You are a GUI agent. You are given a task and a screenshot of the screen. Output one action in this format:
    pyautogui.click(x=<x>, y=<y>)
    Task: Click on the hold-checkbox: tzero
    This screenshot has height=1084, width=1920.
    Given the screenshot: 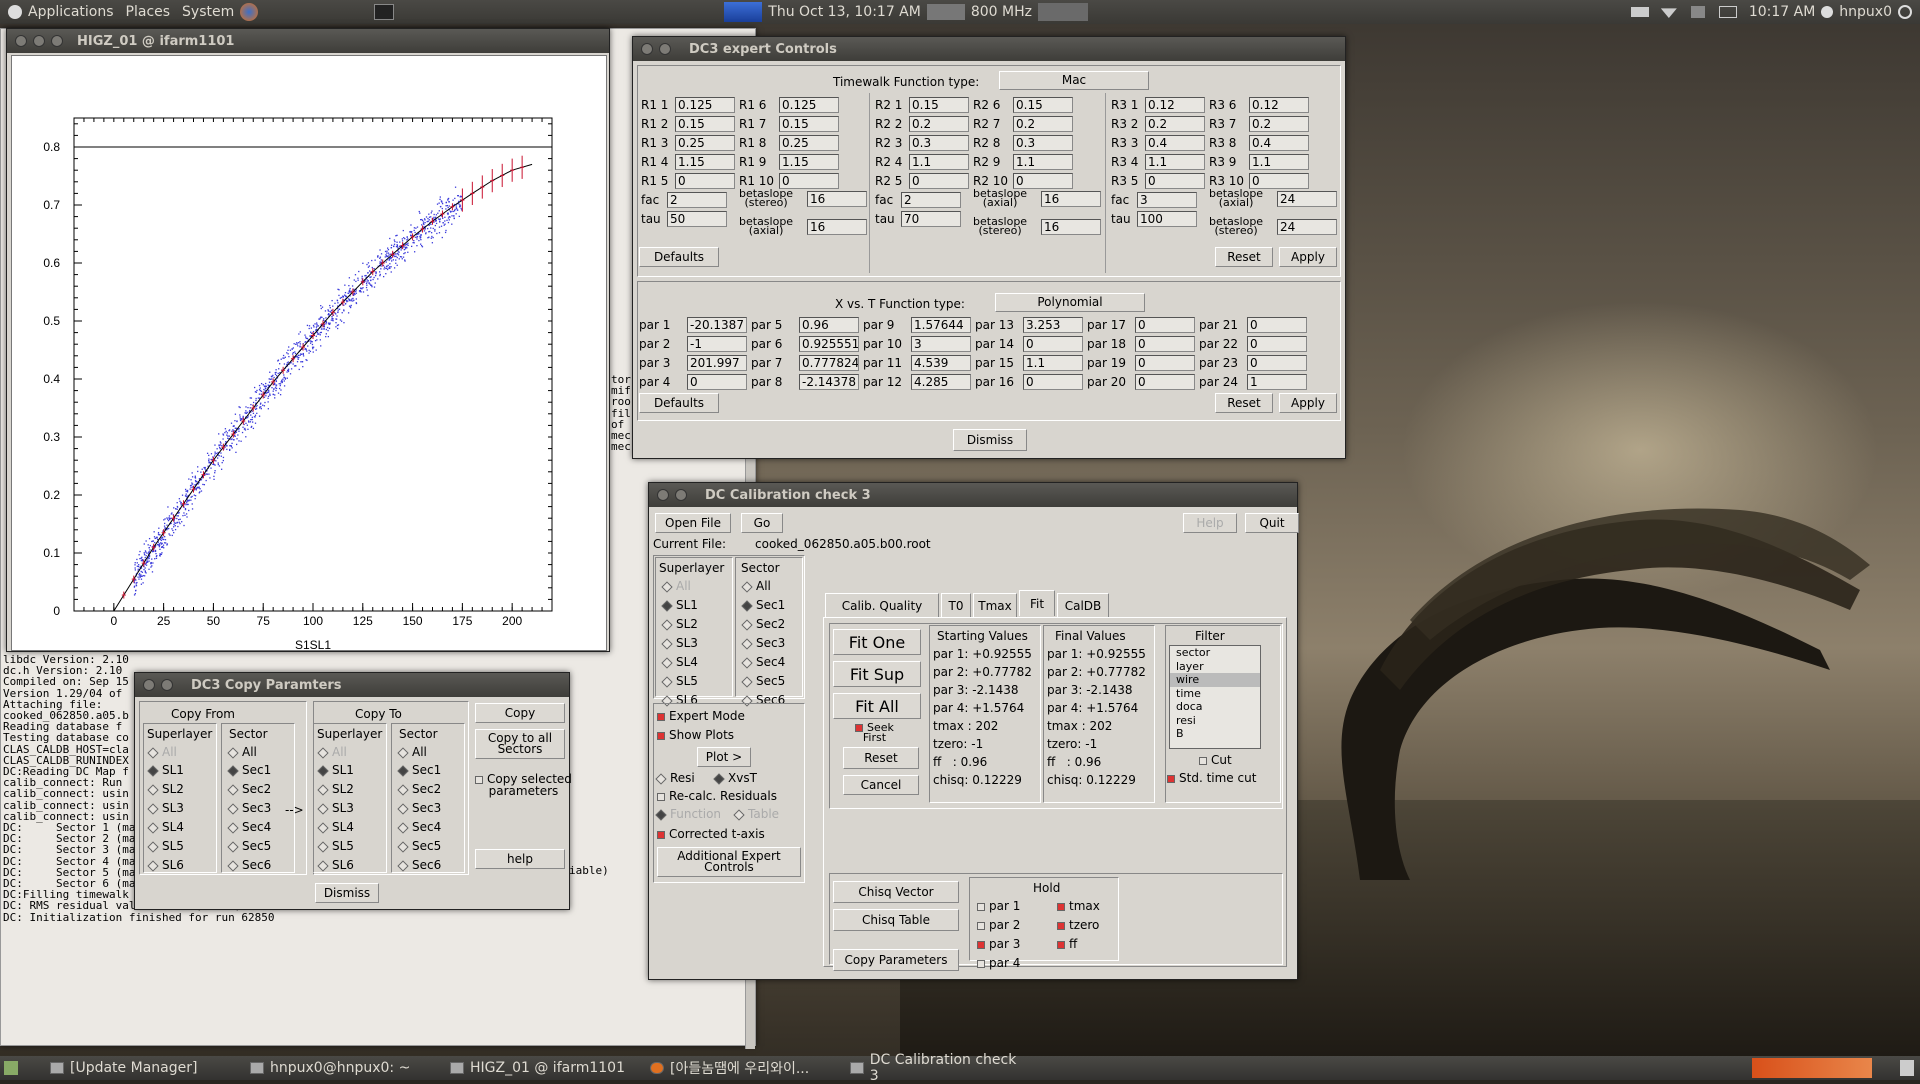 What is the action you would take?
    pyautogui.click(x=1078, y=925)
    